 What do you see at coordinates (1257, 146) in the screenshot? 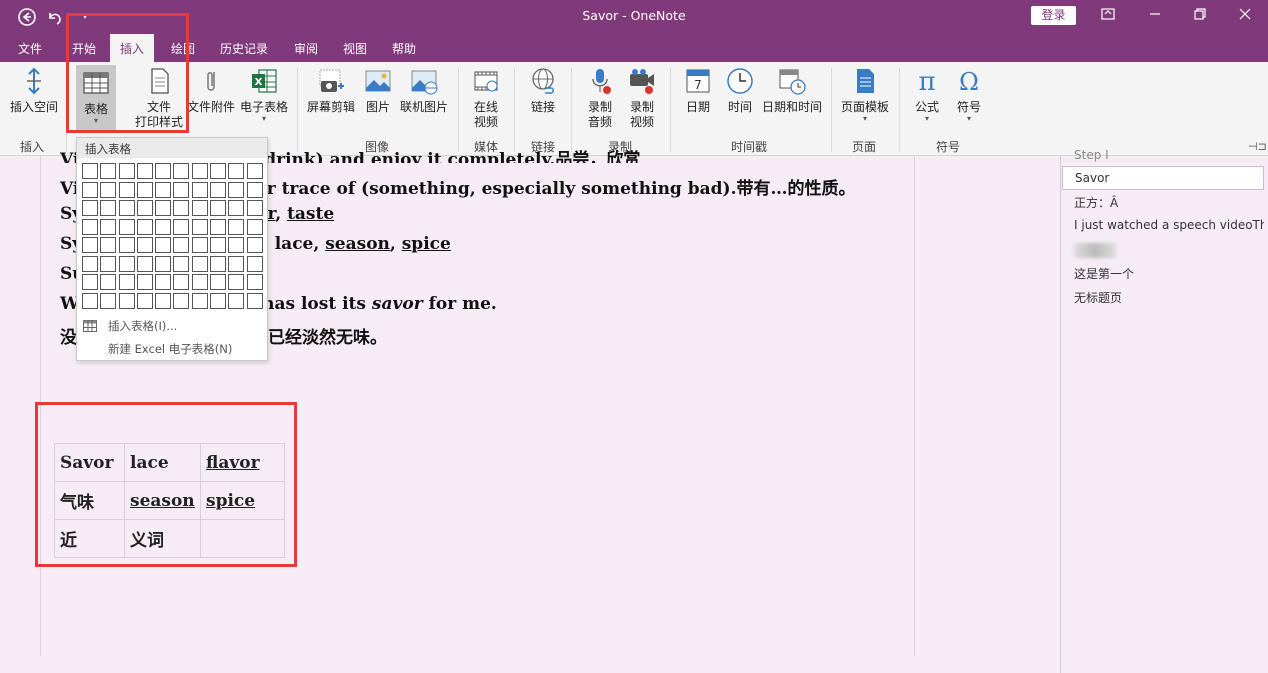
I see `pin-ribbon-icon: ⊣⊐` at bounding box center [1257, 146].